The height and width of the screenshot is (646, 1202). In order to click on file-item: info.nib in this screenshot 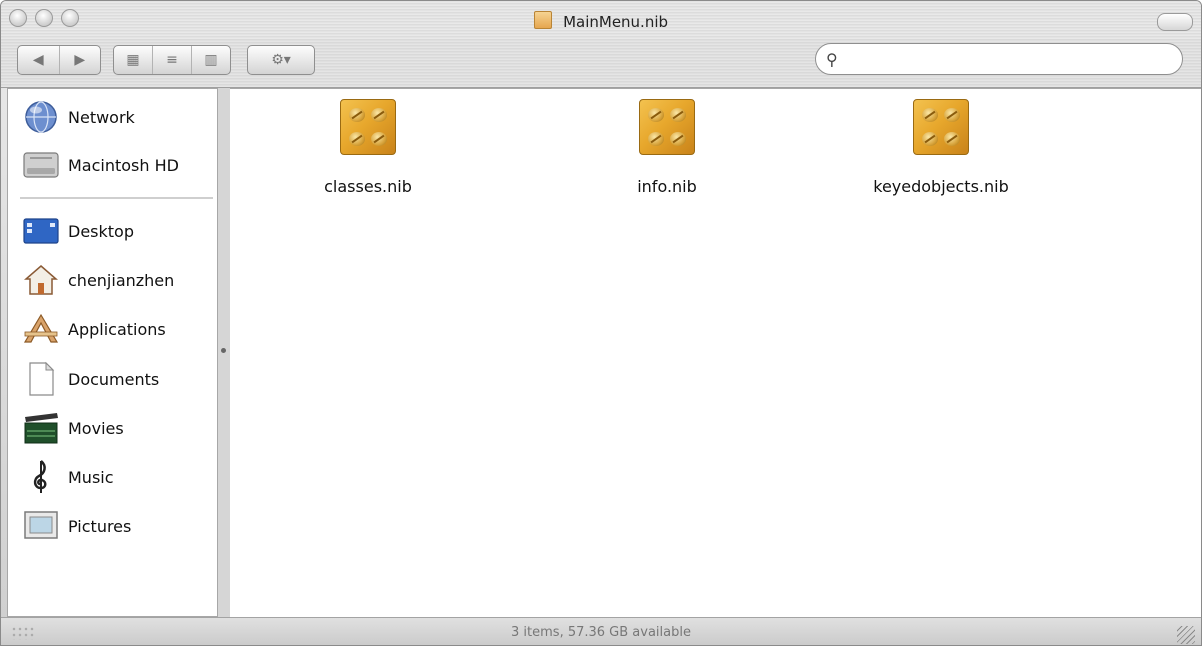, I will do `click(667, 147)`.